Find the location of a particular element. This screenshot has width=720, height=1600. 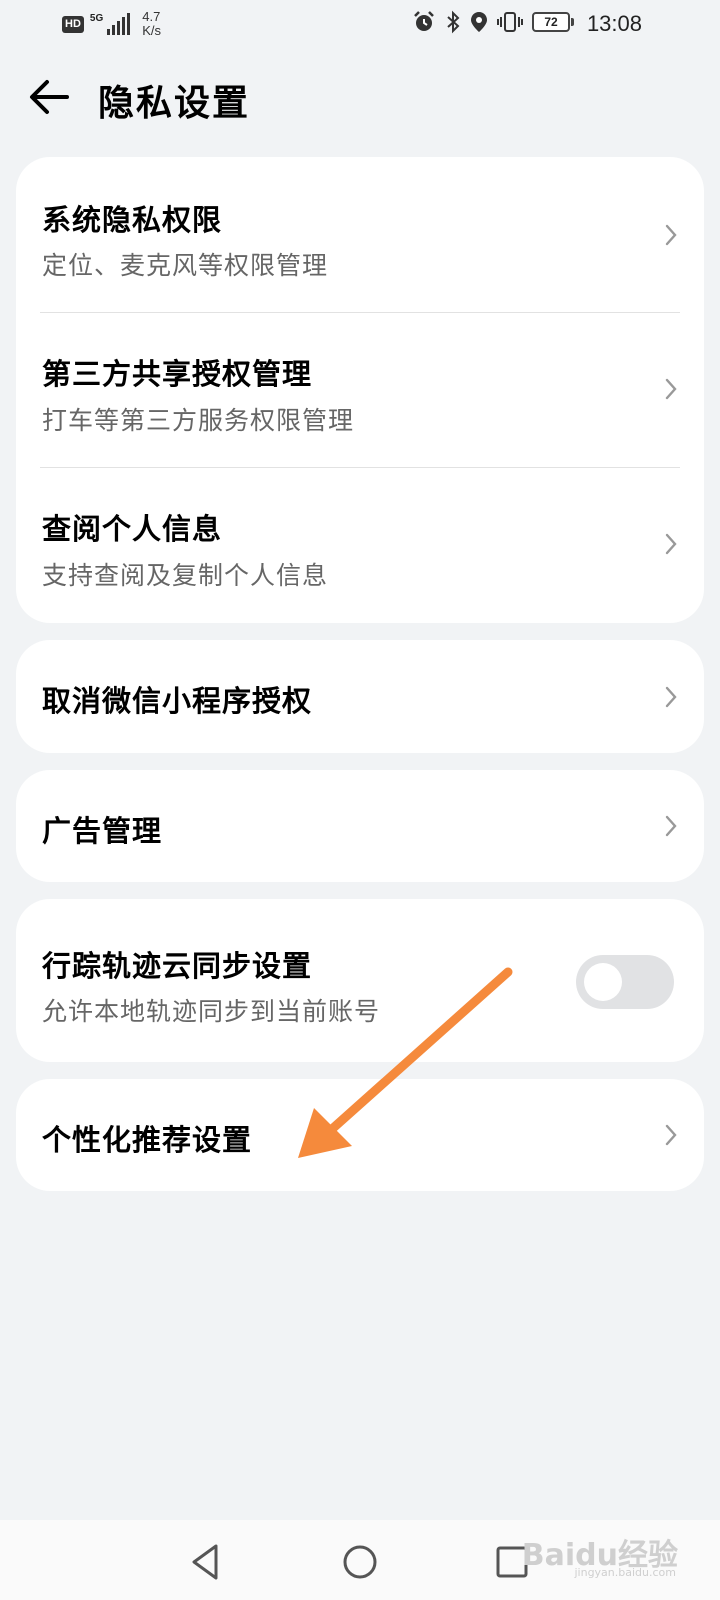

watermark-sub: jingyan.baidu.com is located at coordinates (625, 1572).